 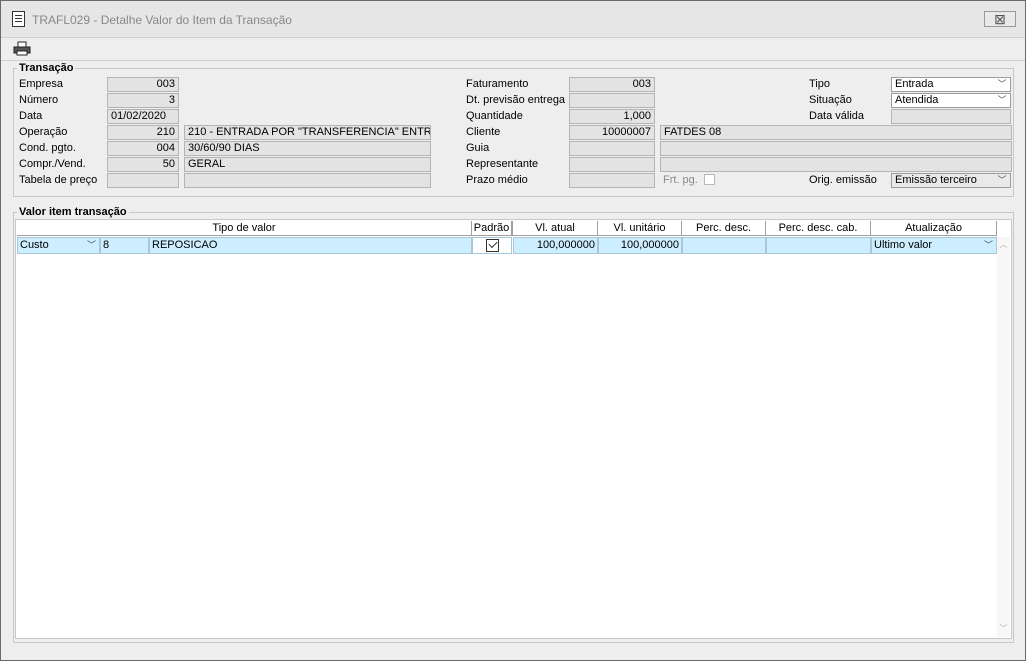 What do you see at coordinates (307, 180) in the screenshot?
I see `tabela-preco-desc-field` at bounding box center [307, 180].